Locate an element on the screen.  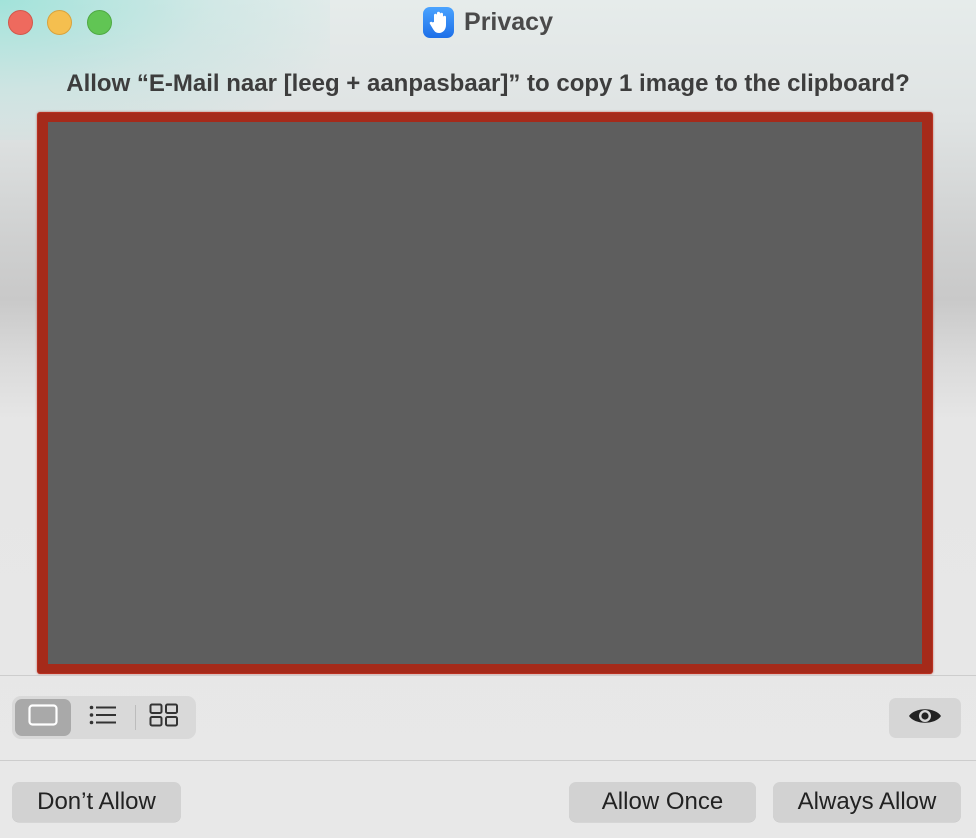
quick-look-button is located at coordinates (925, 718).